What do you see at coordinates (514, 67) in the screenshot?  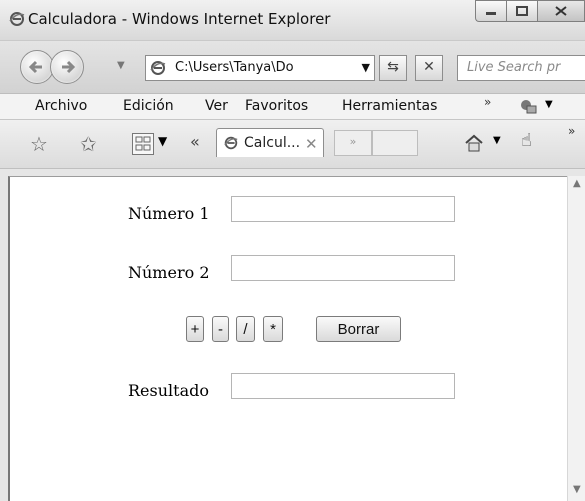 I see `search-placeholder: Live Search pr` at bounding box center [514, 67].